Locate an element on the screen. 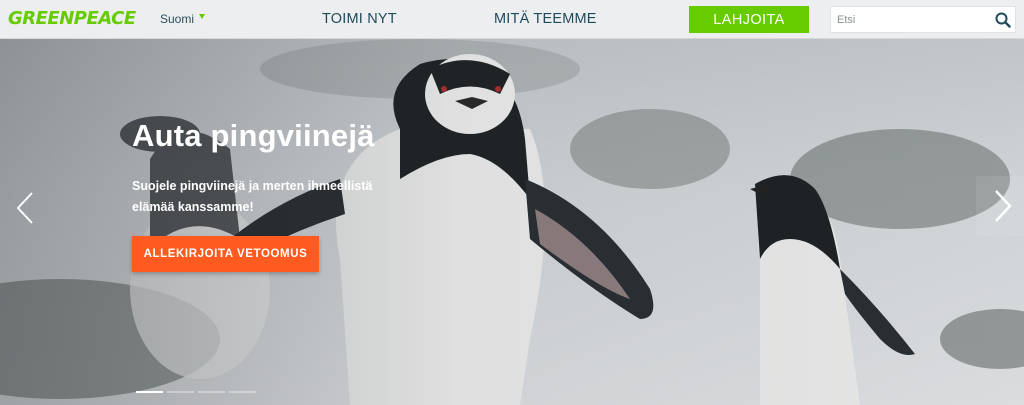  chevron-left-icon is located at coordinates (24, 208).